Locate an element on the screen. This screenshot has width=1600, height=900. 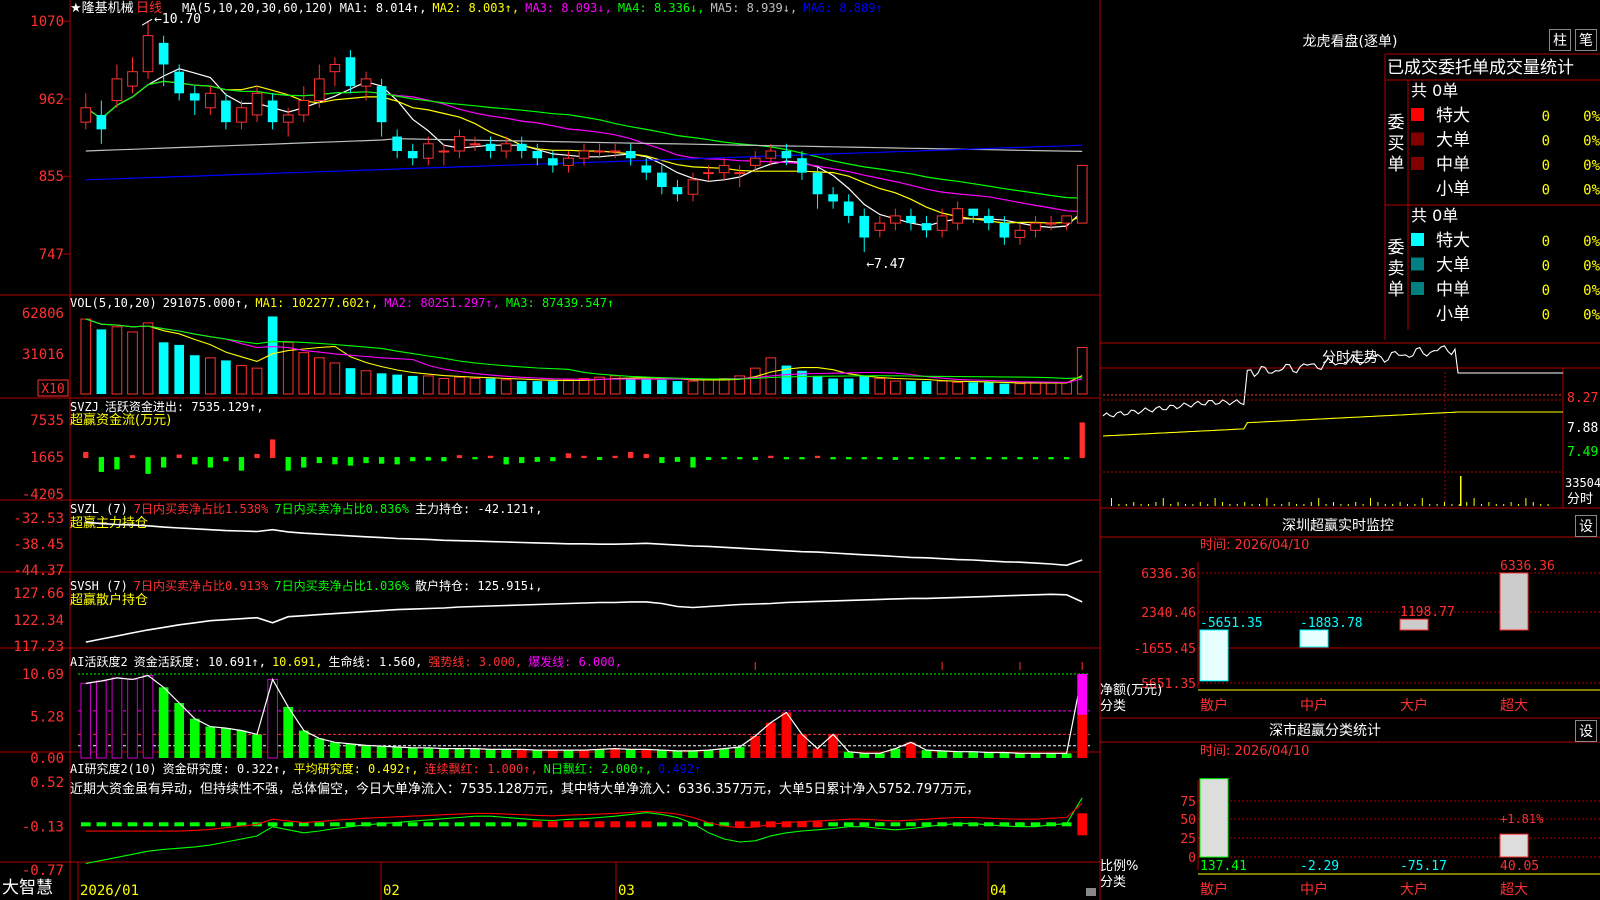
sz-class-bar-label: -75.17 is located at coordinates (1423, 866).